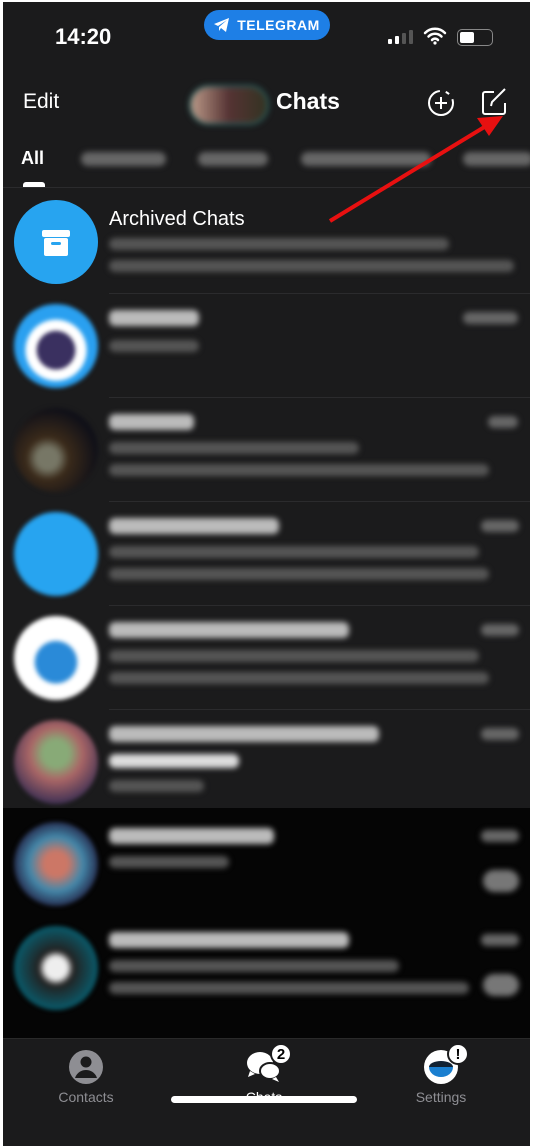  What do you see at coordinates (441, 1074) in the screenshot?
I see `tab-settings: ! Settings` at bounding box center [441, 1074].